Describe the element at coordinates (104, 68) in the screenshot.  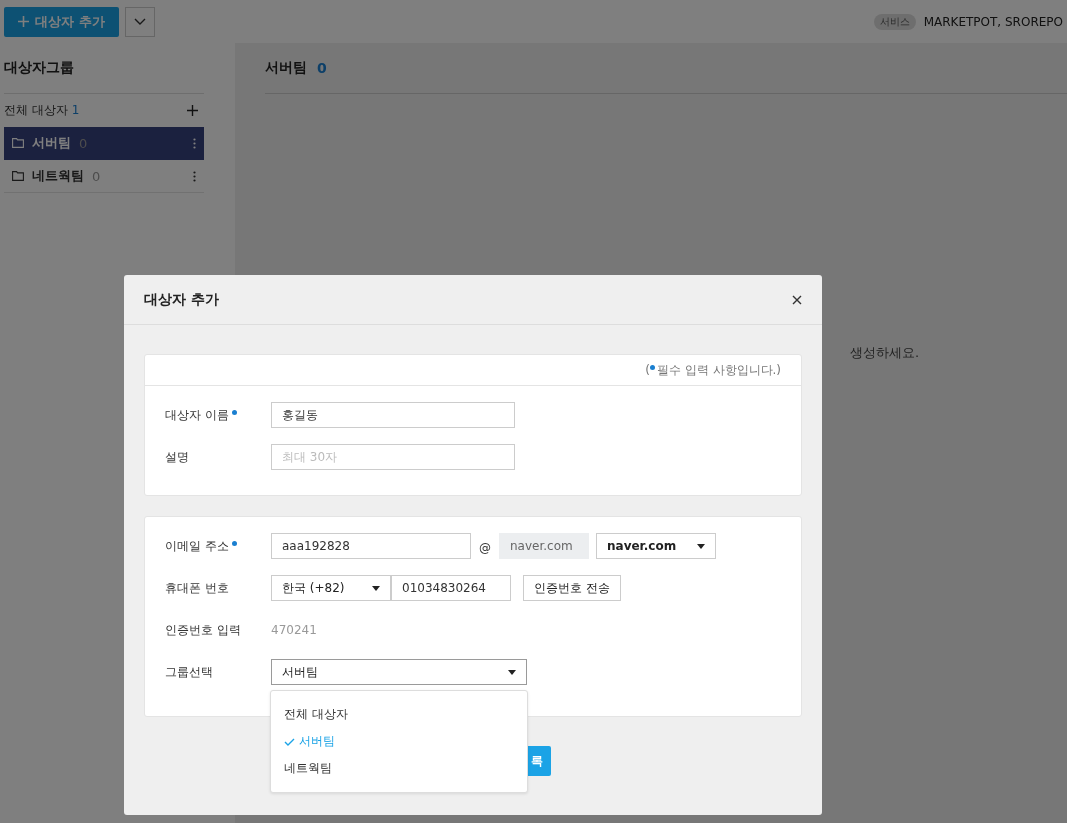
I see `sidebar-title: 대상자그룹` at that location.